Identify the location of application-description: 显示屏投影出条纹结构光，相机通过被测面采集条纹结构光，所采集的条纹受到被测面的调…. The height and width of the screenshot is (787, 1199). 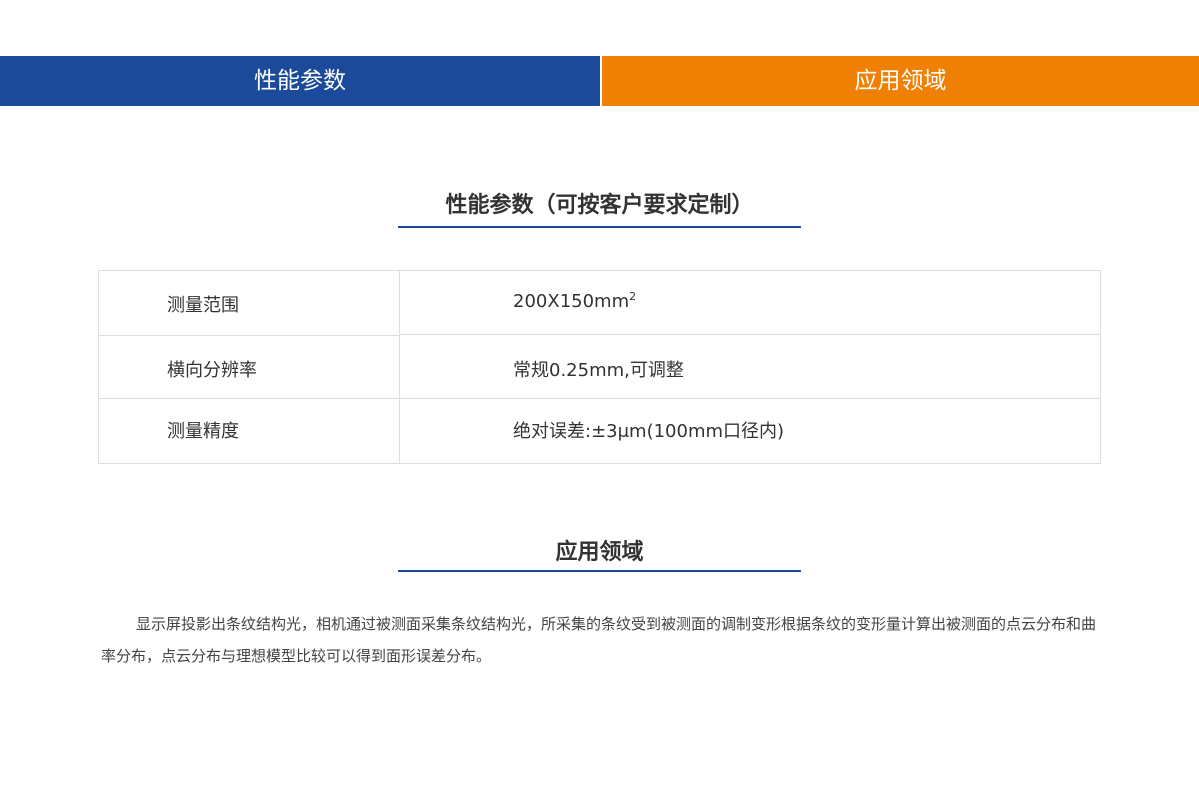
(599, 640).